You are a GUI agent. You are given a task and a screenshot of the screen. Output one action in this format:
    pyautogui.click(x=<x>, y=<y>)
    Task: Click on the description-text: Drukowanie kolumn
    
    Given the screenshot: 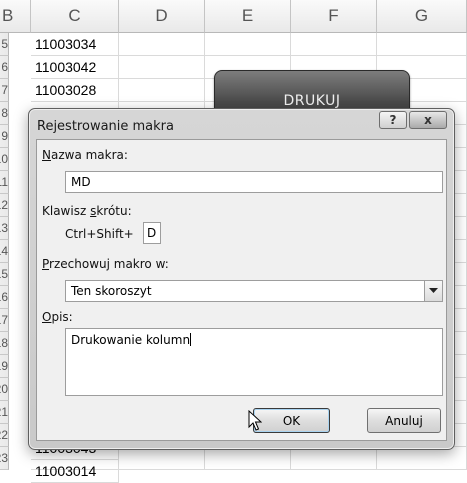 What is the action you would take?
    pyautogui.click(x=131, y=340)
    